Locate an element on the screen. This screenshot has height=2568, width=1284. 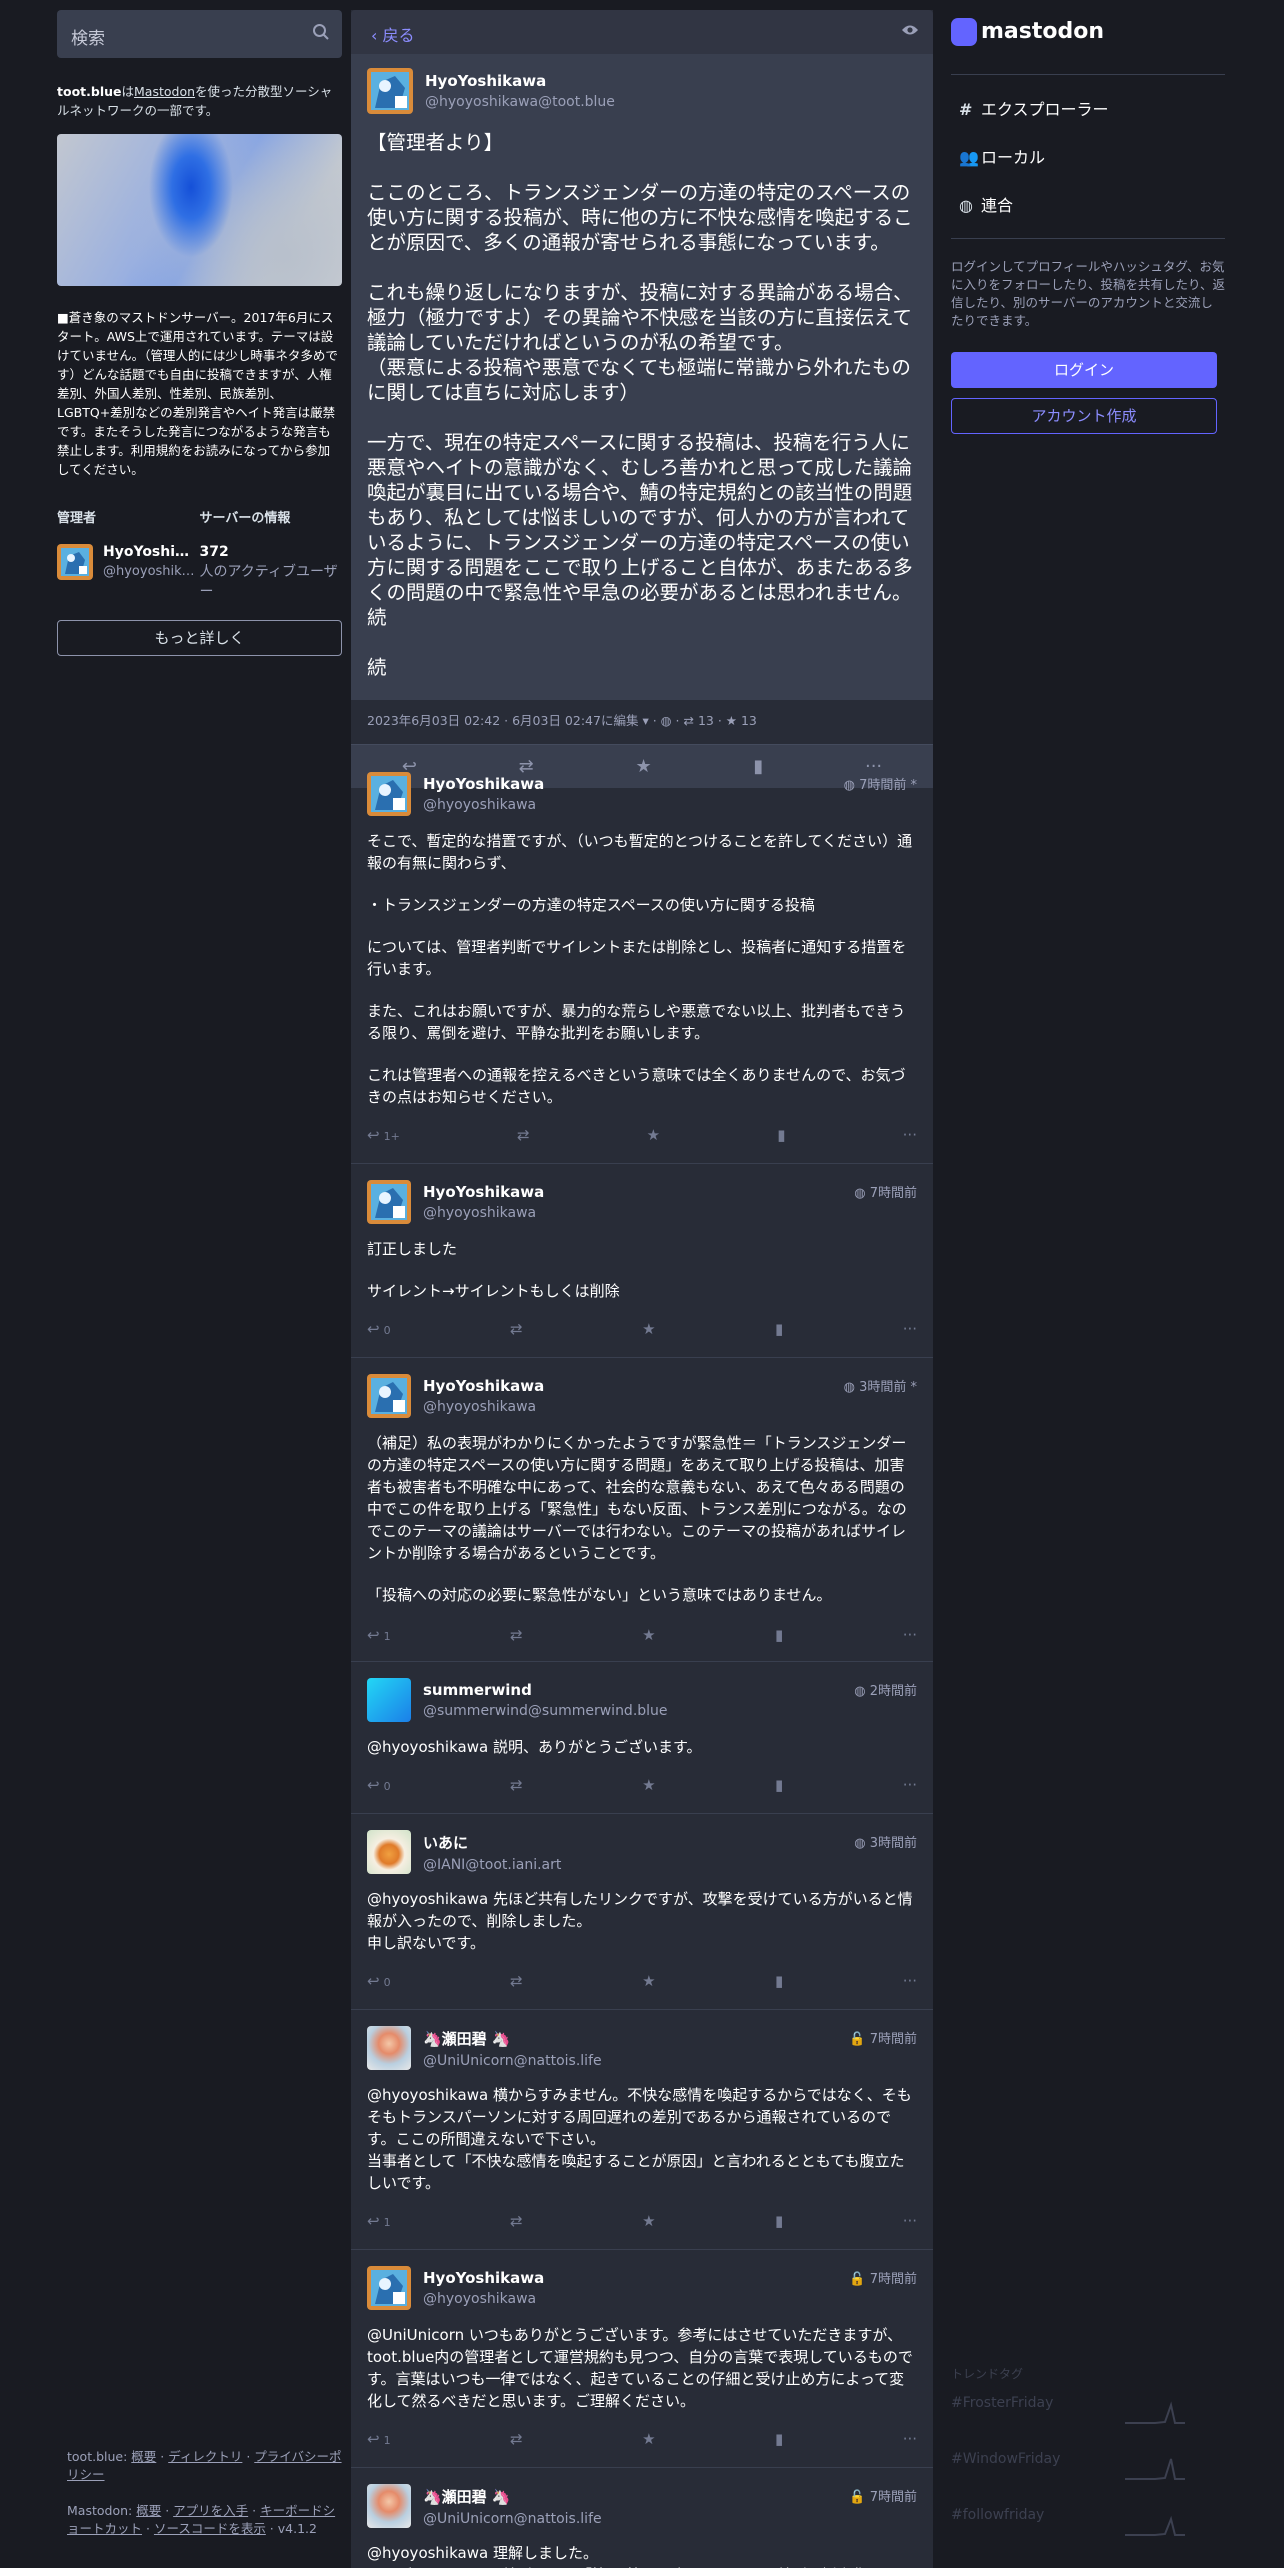
post-action-bar: ↩ 0 ⇄ ★ ▮ ··· is located at coordinates (642, 1785).